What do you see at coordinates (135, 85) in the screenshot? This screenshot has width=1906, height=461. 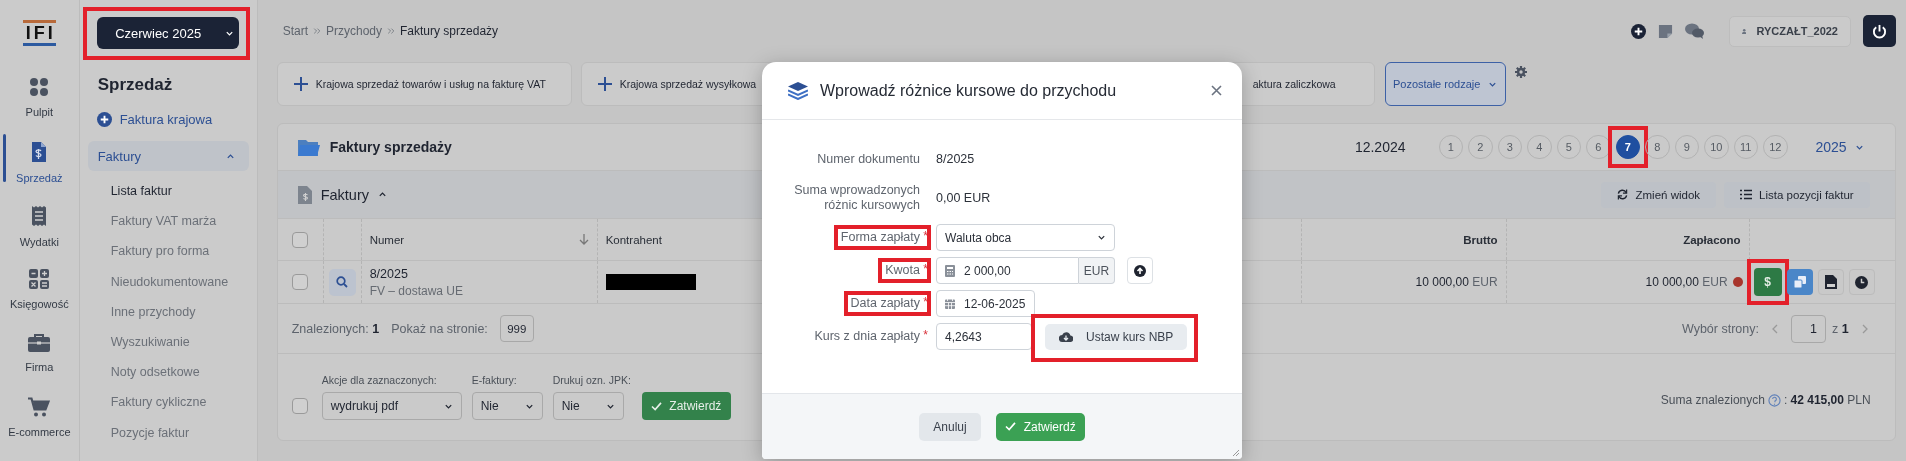 I see `section-title: Sprzedaż` at bounding box center [135, 85].